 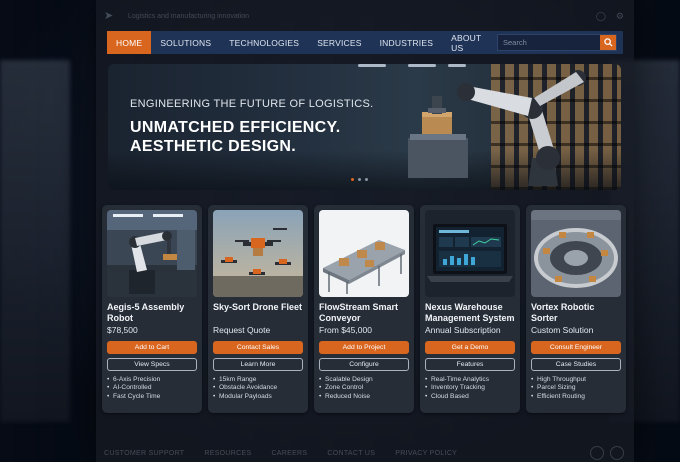 What do you see at coordinates (351, 453) in the screenshot?
I see `footer-link-contact-us: CONTACT US` at bounding box center [351, 453].